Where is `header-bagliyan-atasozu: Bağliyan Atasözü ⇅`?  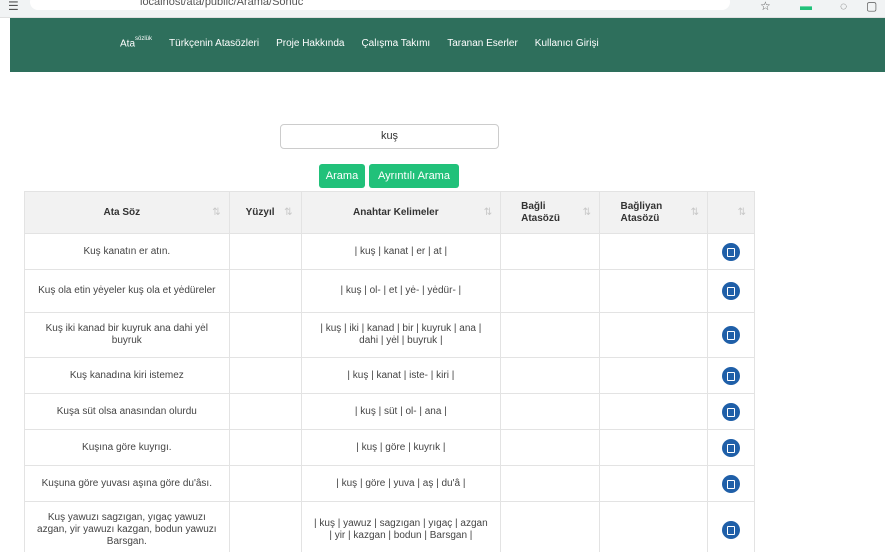 header-bagliyan-atasozu: Bağliyan Atasözü ⇅ is located at coordinates (653, 212).